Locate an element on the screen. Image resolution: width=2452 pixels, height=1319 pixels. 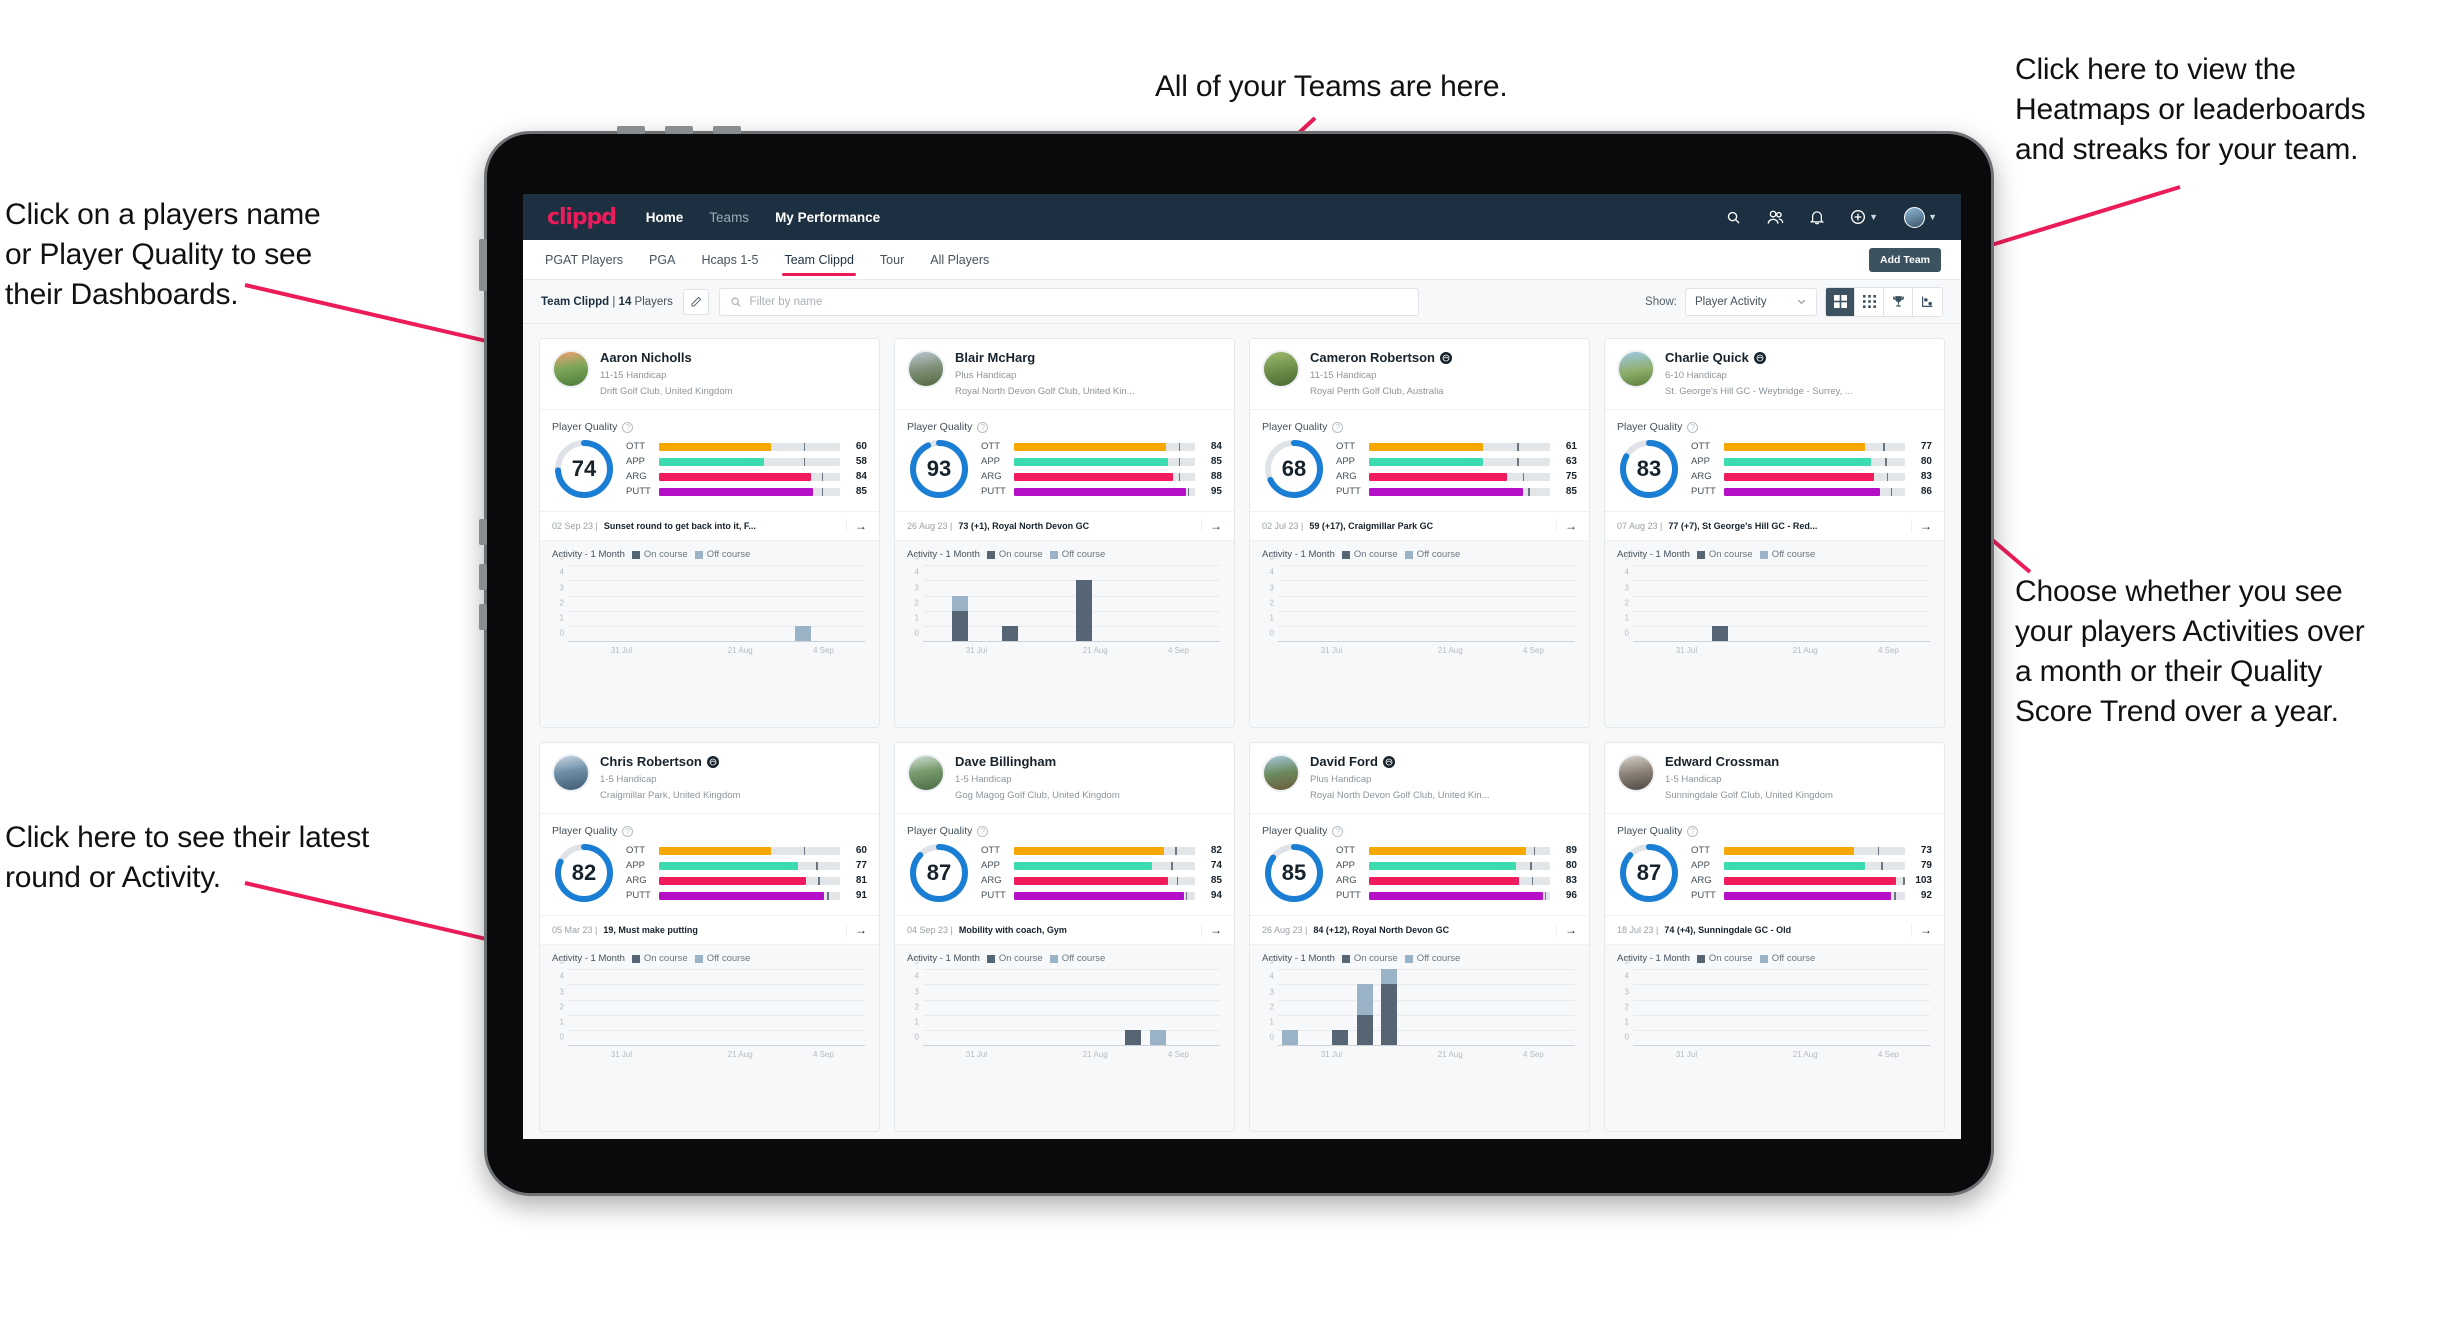
activity-bar-chart: 0 1 2 3 4 5 31 Jul 21 Aug 4 Sep is located at coordinates (1419, 605).